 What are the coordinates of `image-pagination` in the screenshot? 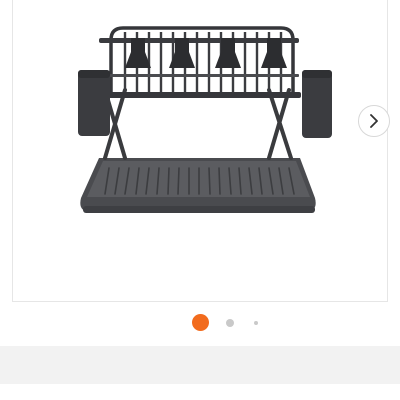 It's located at (200, 323).